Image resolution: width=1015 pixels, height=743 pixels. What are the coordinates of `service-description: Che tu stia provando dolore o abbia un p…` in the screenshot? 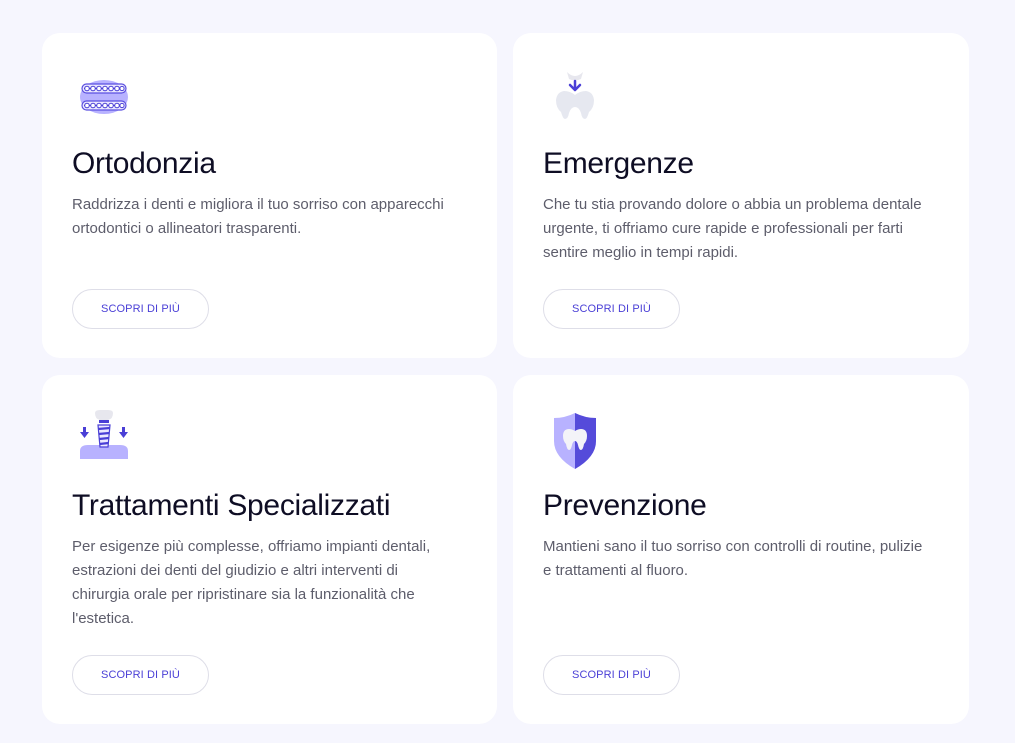 It's located at (732, 228).